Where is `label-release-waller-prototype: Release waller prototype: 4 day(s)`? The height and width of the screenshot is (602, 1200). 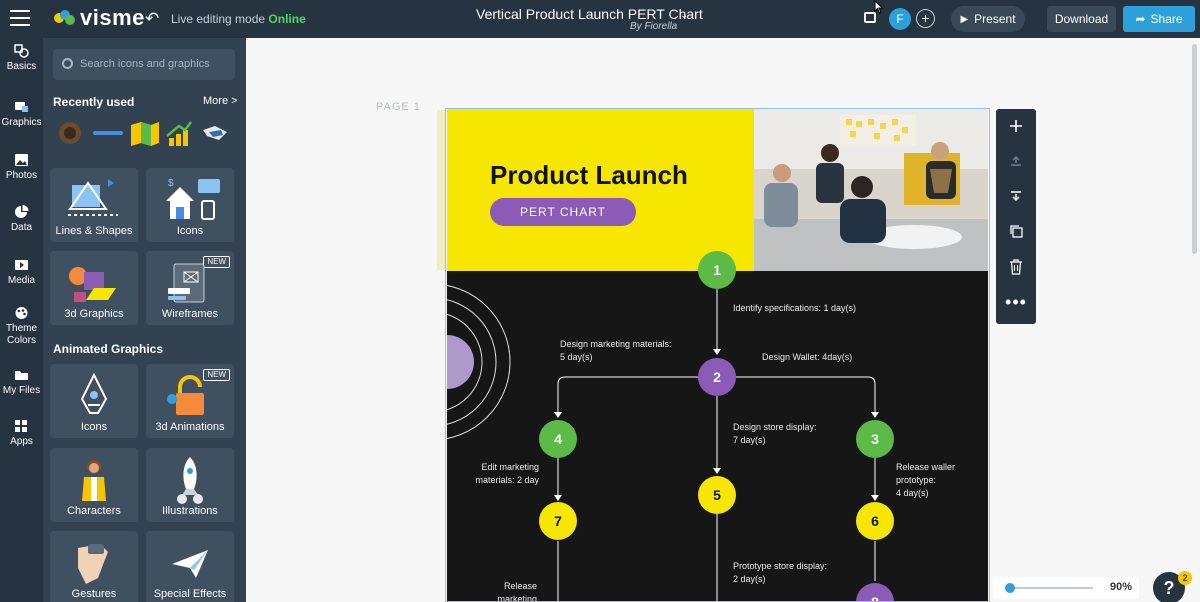 label-release-waller-prototype: Release waller prototype: 4 day(s) is located at coordinates (925, 480).